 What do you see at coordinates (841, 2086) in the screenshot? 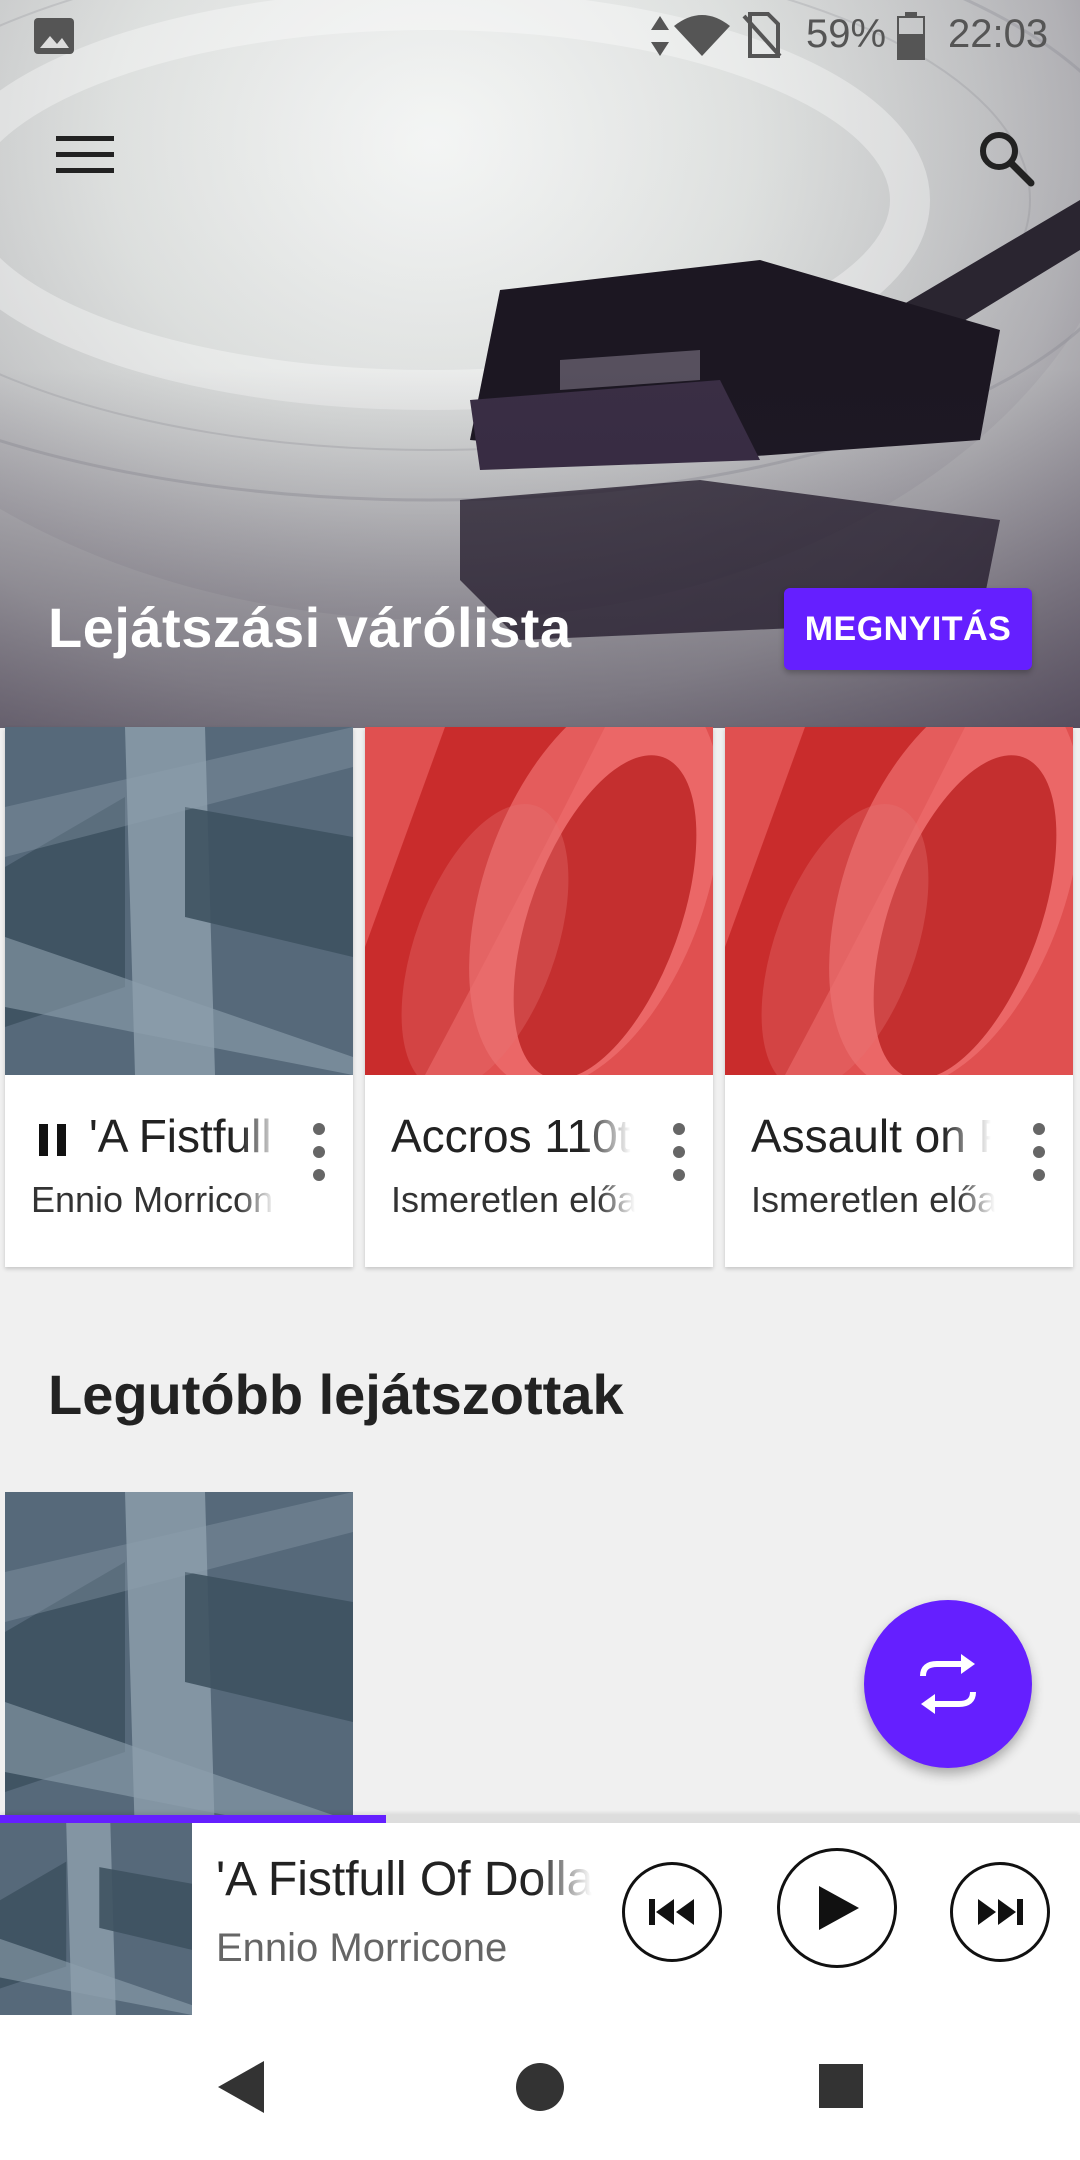
I see `recents-icon` at bounding box center [841, 2086].